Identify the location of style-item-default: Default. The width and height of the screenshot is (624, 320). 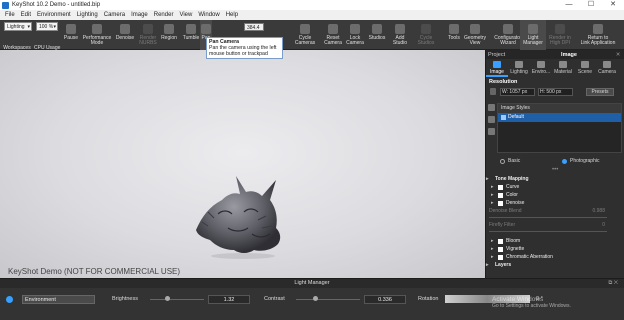
(559, 117).